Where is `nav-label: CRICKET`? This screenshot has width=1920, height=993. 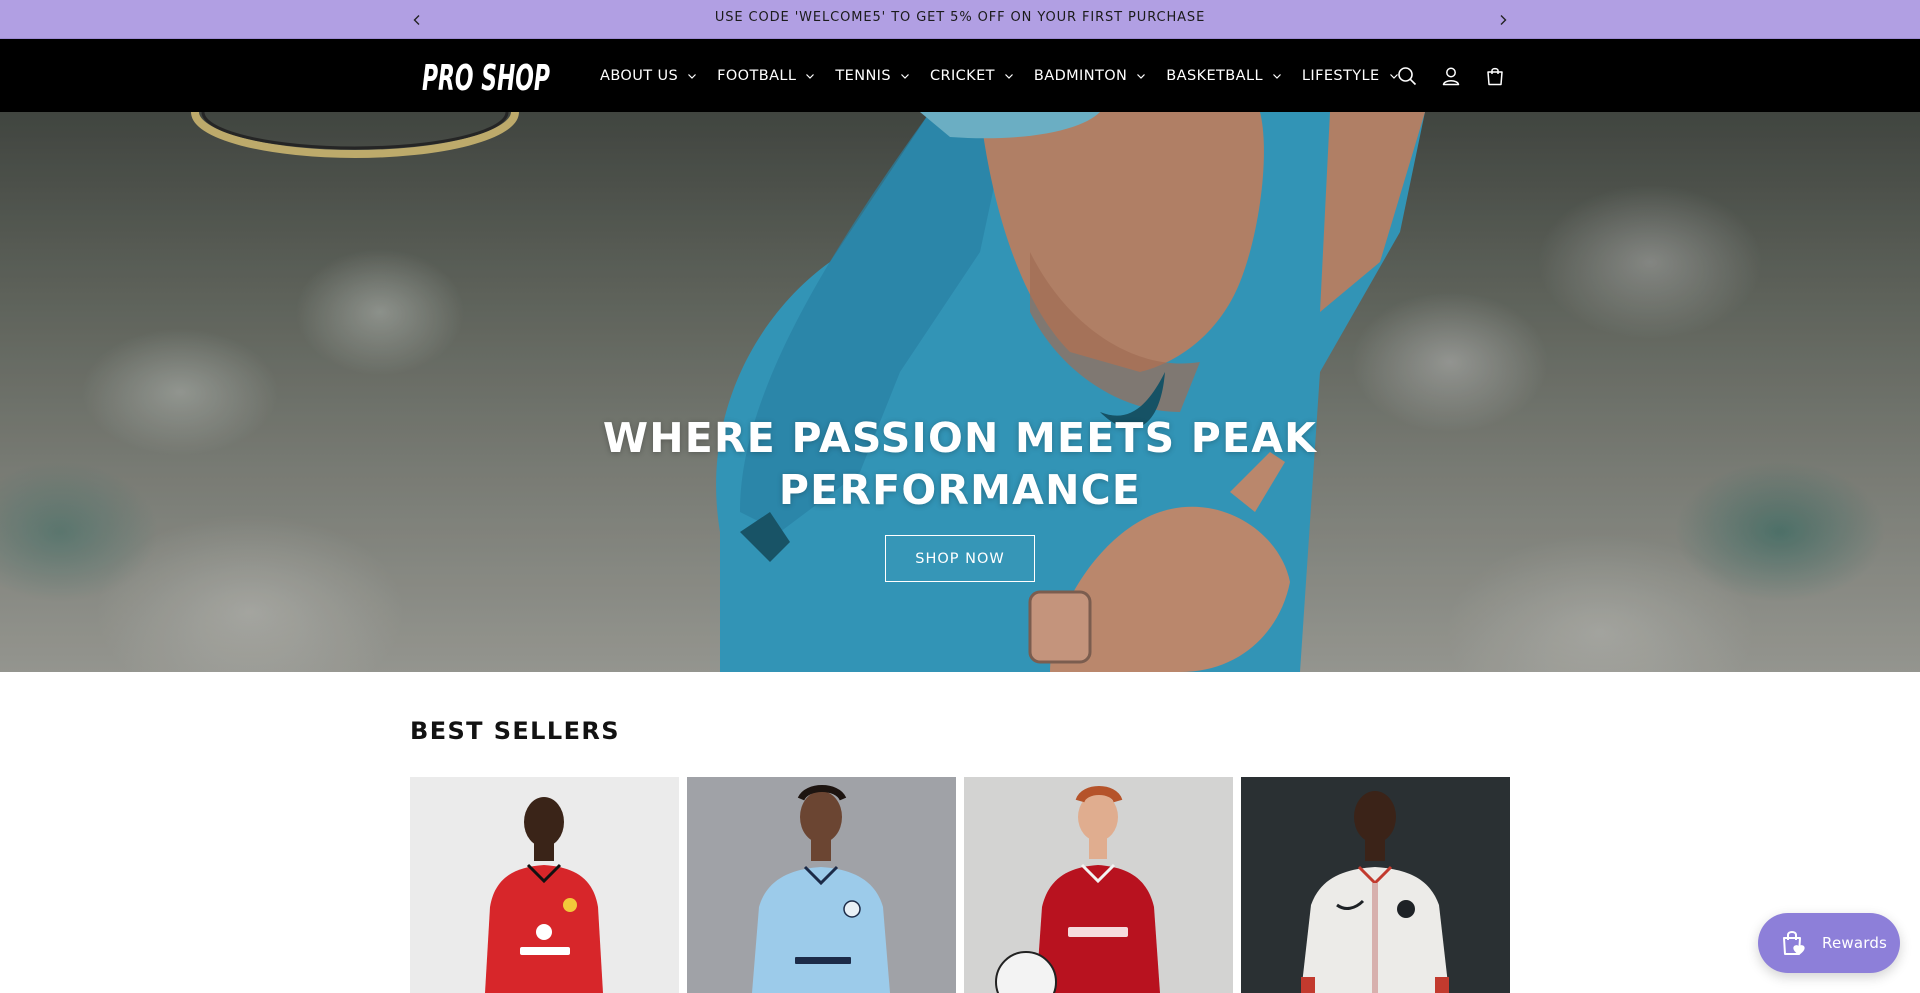 nav-label: CRICKET is located at coordinates (962, 75).